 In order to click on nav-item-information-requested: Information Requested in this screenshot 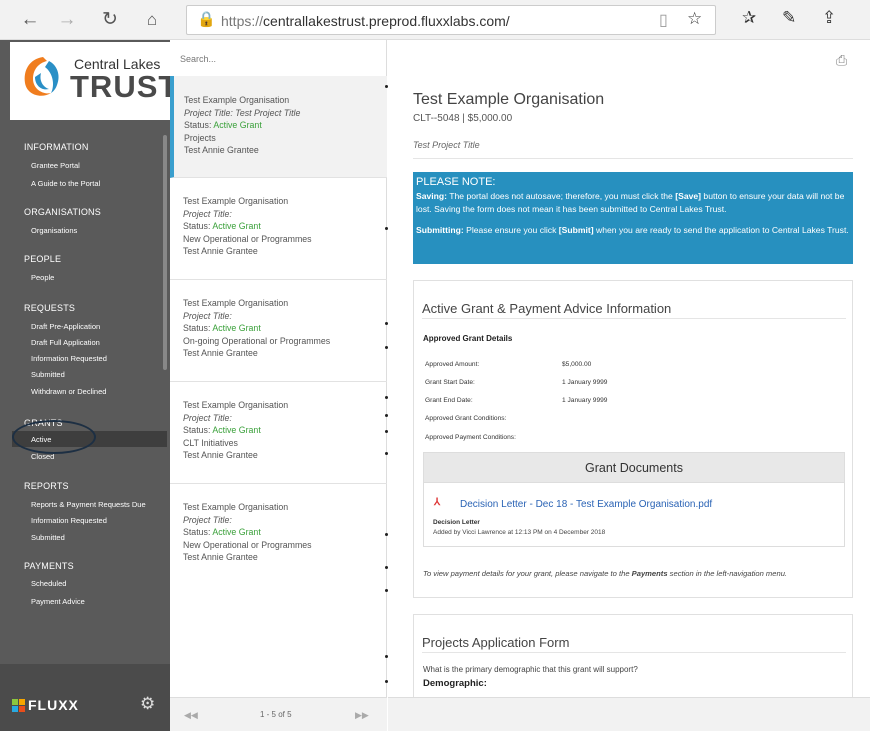, I will do `click(69, 358)`.